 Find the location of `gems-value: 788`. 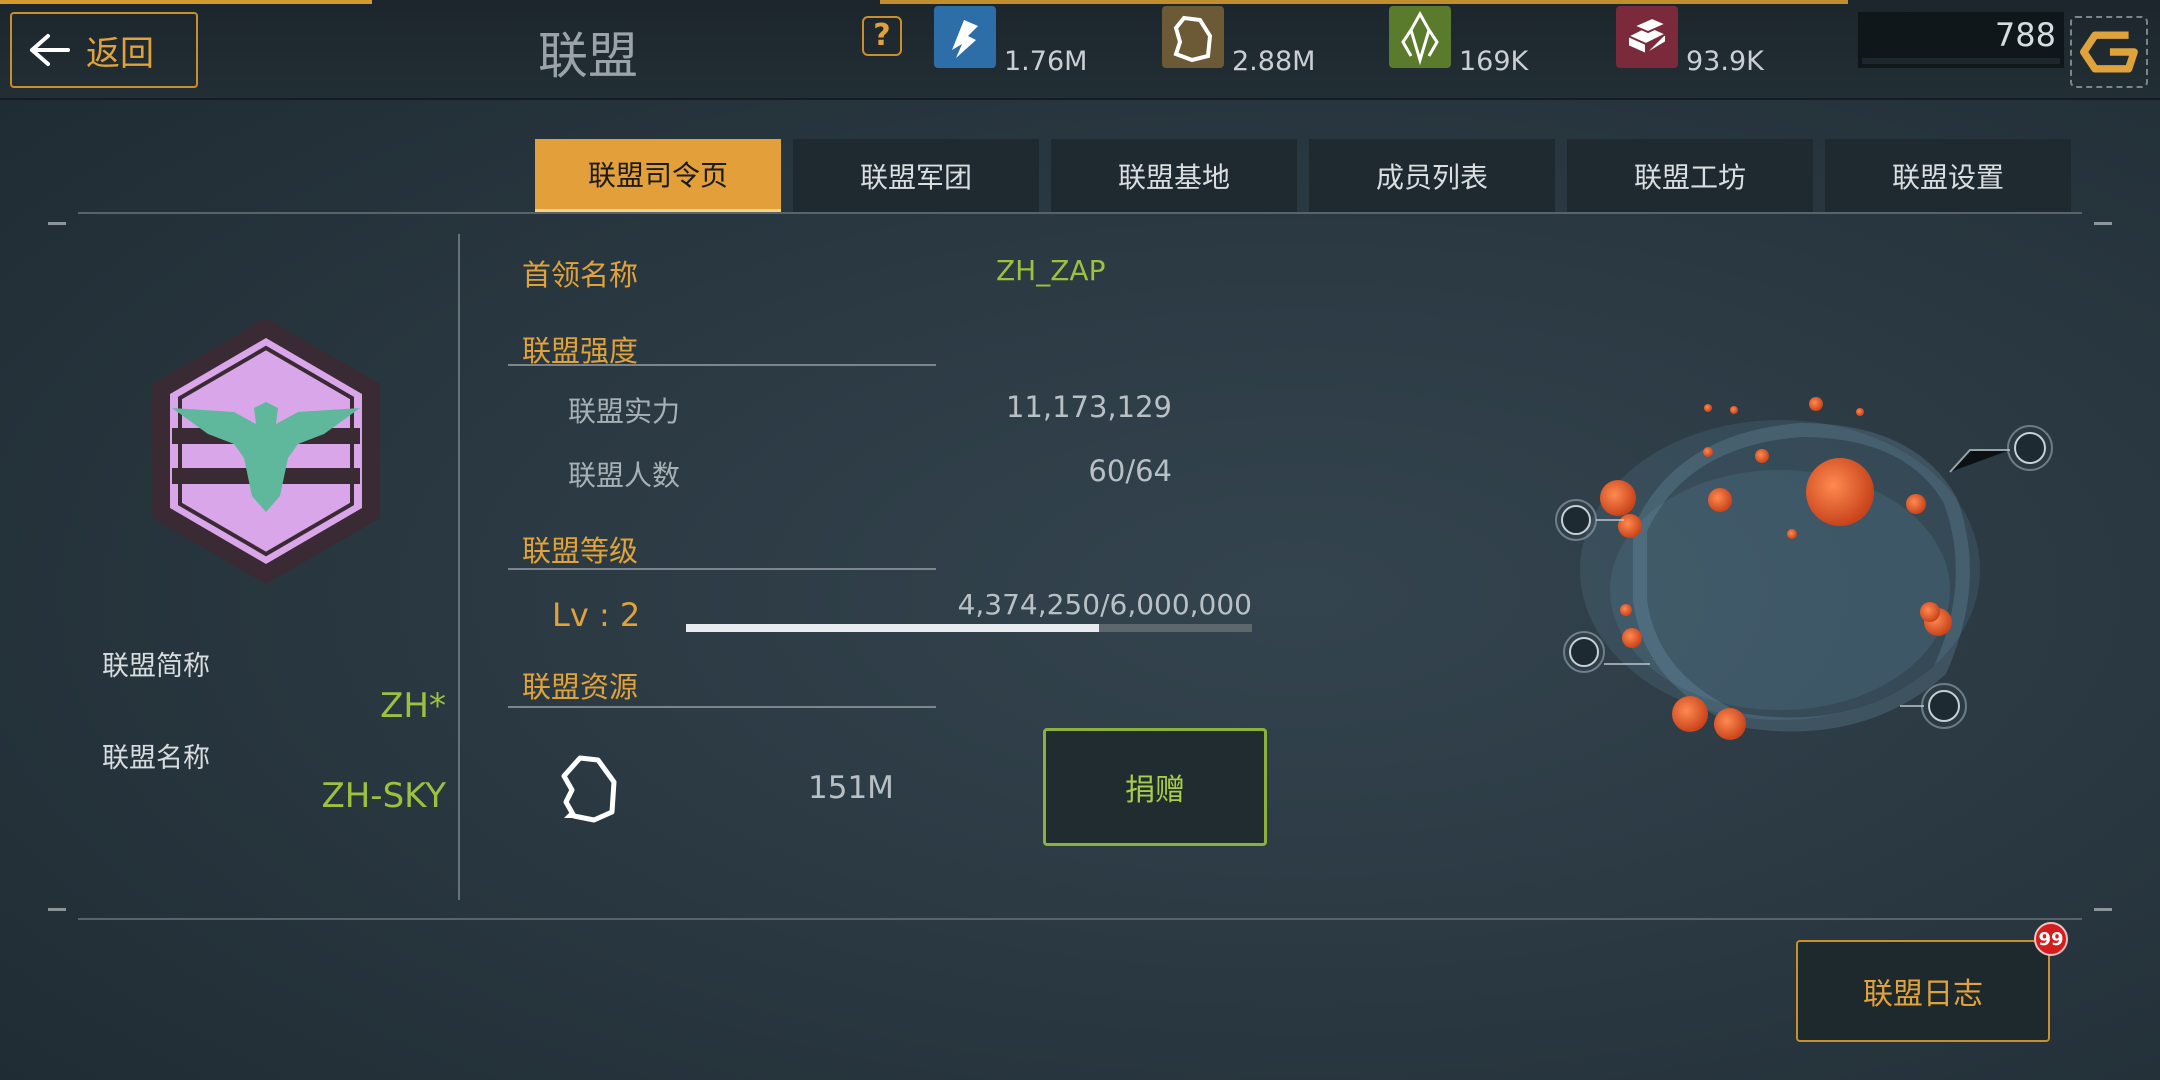

gems-value: 788 is located at coordinates (2025, 35).